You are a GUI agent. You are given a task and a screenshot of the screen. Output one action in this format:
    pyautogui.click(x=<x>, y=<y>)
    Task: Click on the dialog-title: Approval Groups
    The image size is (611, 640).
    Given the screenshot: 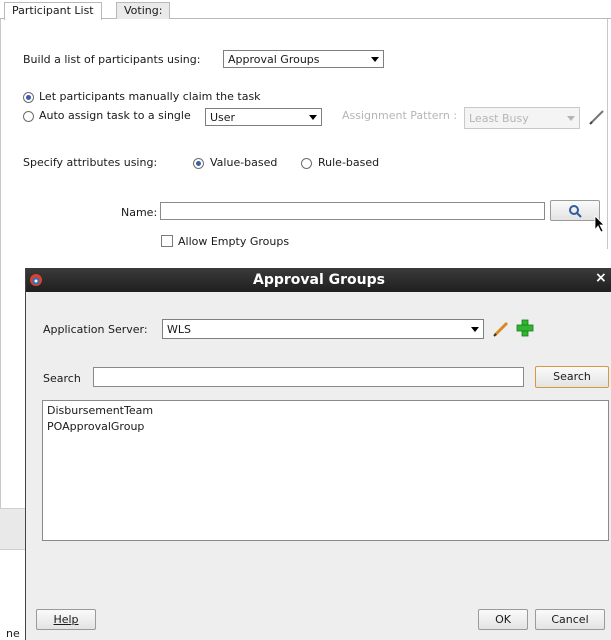 What is the action you would take?
    pyautogui.click(x=319, y=280)
    